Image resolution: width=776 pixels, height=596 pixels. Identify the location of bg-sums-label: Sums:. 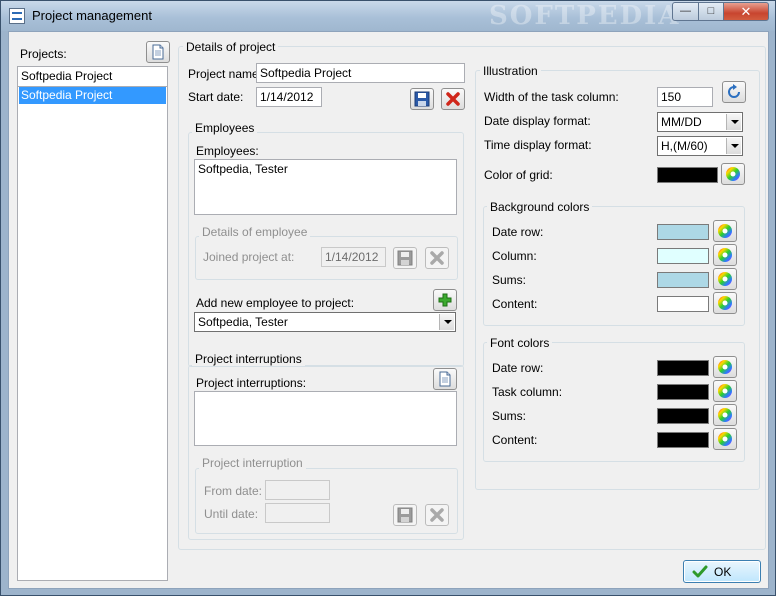
(509, 280).